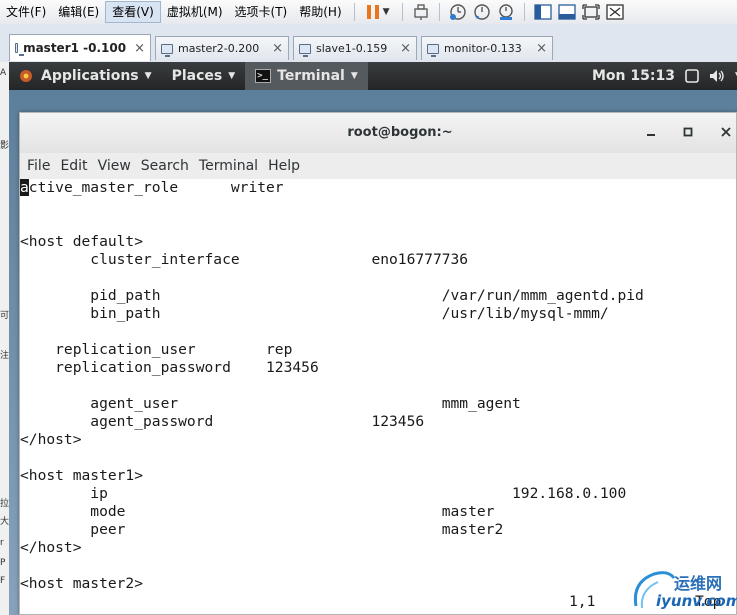  Describe the element at coordinates (24, 187) in the screenshot. I see `text-cursor: a` at that location.